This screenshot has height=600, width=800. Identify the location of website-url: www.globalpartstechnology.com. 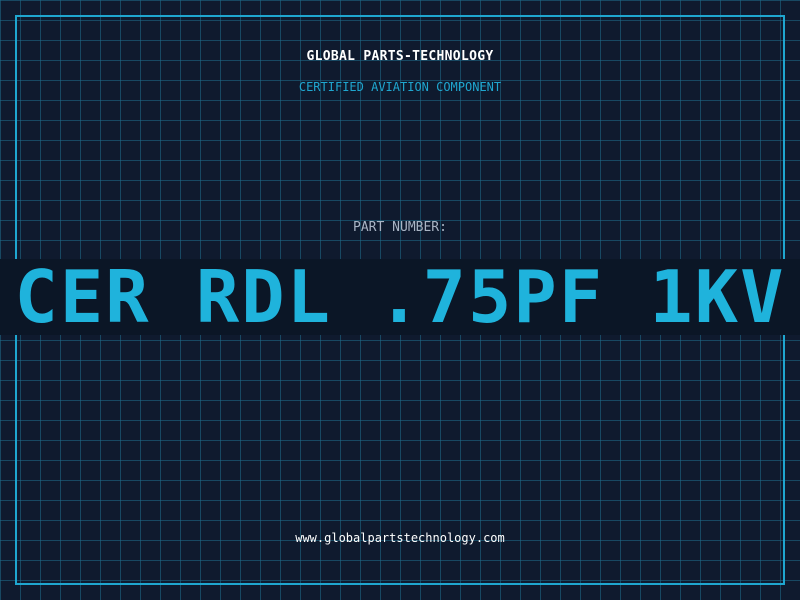
(400, 538).